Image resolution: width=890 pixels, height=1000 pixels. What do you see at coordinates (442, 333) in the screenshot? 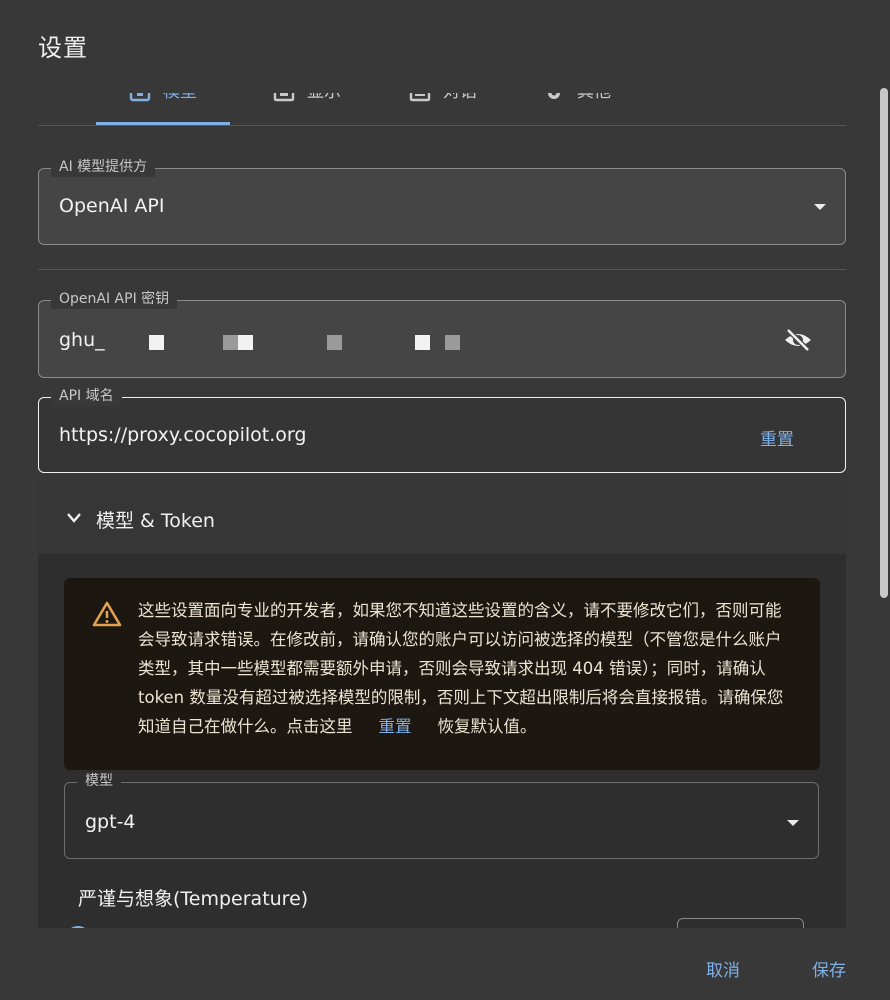
I see `api-key-field: OpenAI API 密钥 ghu_` at bounding box center [442, 333].